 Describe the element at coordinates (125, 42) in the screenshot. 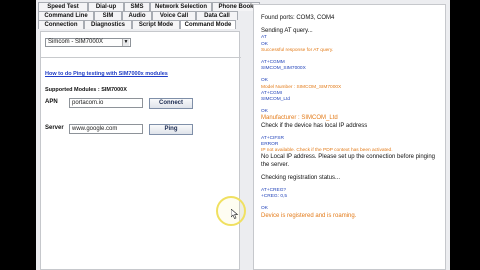

I see `chevron-down-icon: ▼` at that location.